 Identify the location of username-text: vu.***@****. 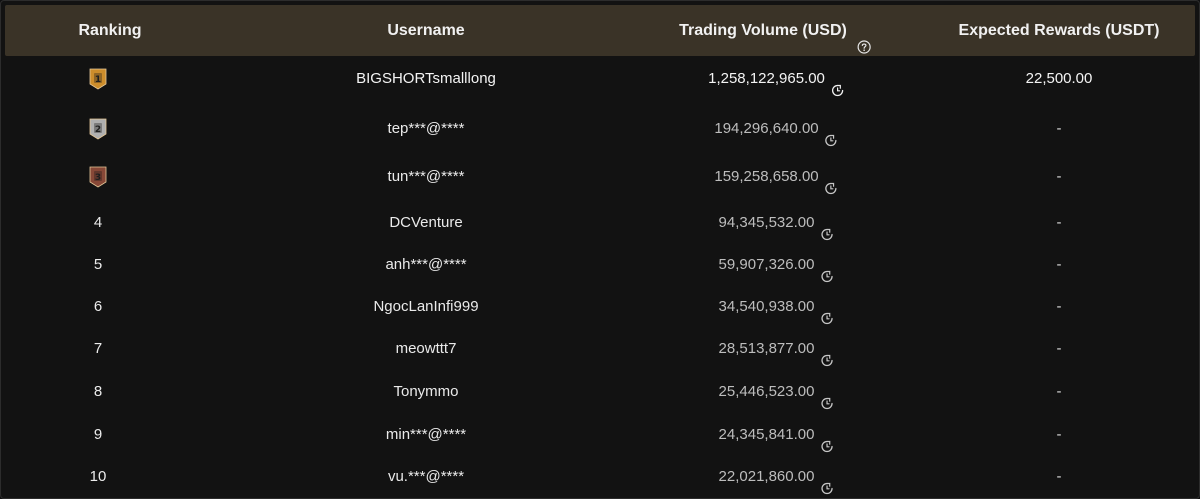
(426, 476).